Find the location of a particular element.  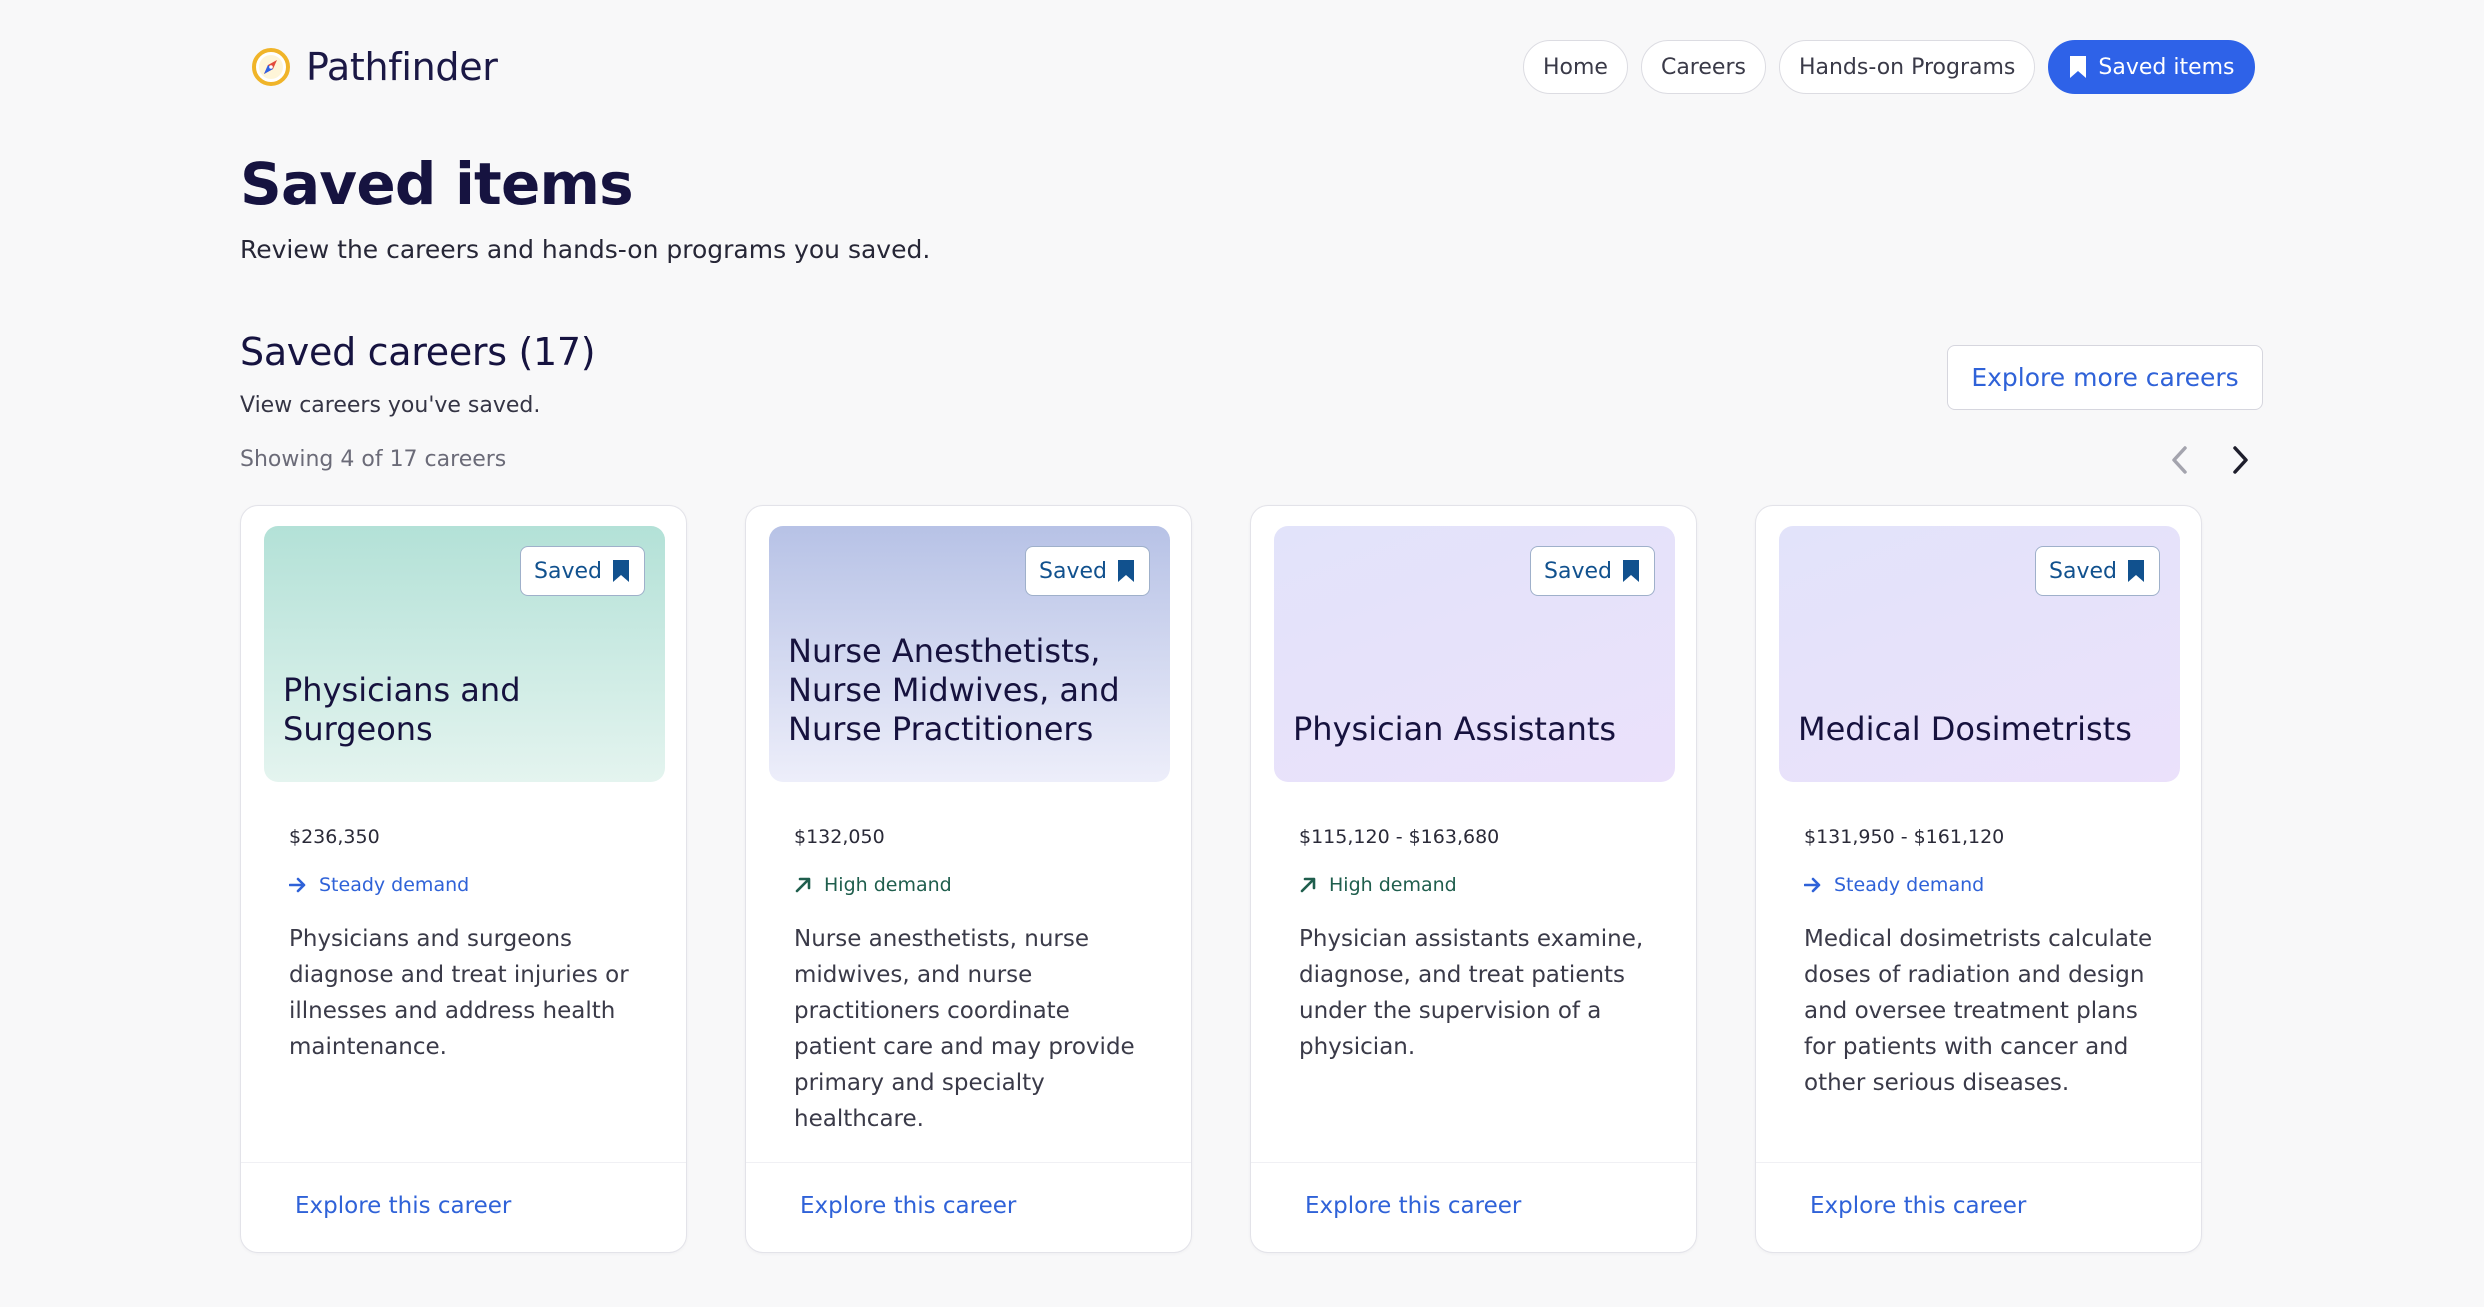

nav-careers-label: Careers is located at coordinates (1703, 67).